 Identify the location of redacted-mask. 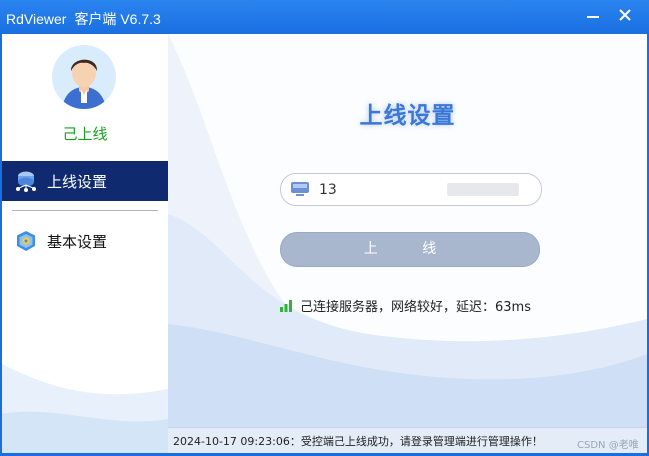
(483, 189).